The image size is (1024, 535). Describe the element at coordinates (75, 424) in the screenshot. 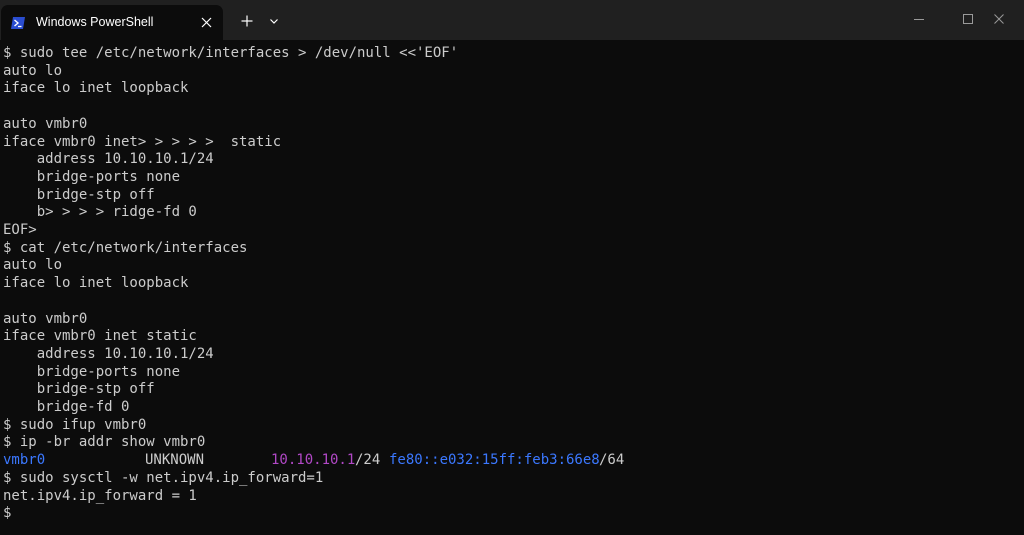

I see `terminal-line: $ sudo ifup vmbr0` at that location.